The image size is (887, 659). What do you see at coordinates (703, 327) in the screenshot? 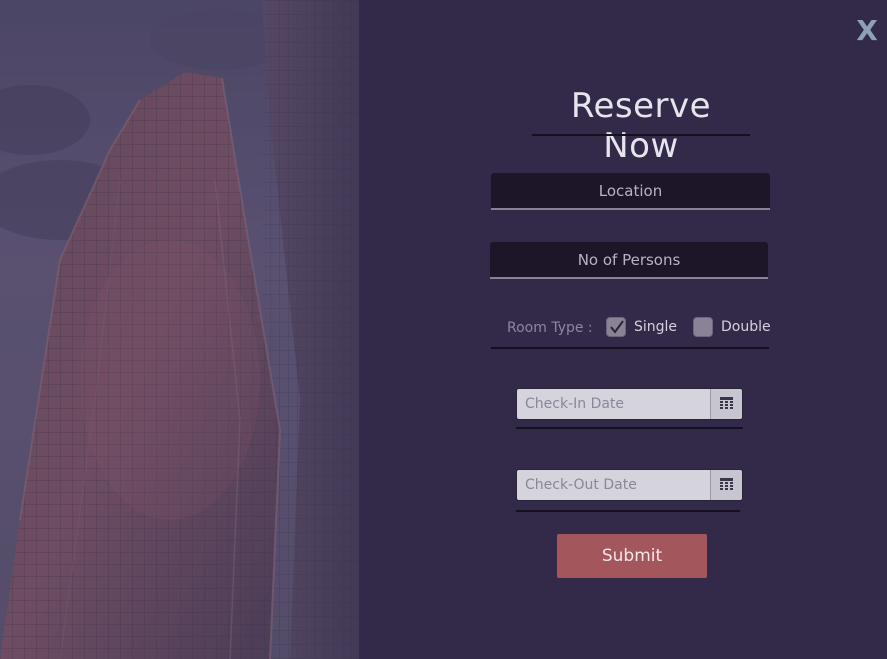
I see `double-checkbox` at bounding box center [703, 327].